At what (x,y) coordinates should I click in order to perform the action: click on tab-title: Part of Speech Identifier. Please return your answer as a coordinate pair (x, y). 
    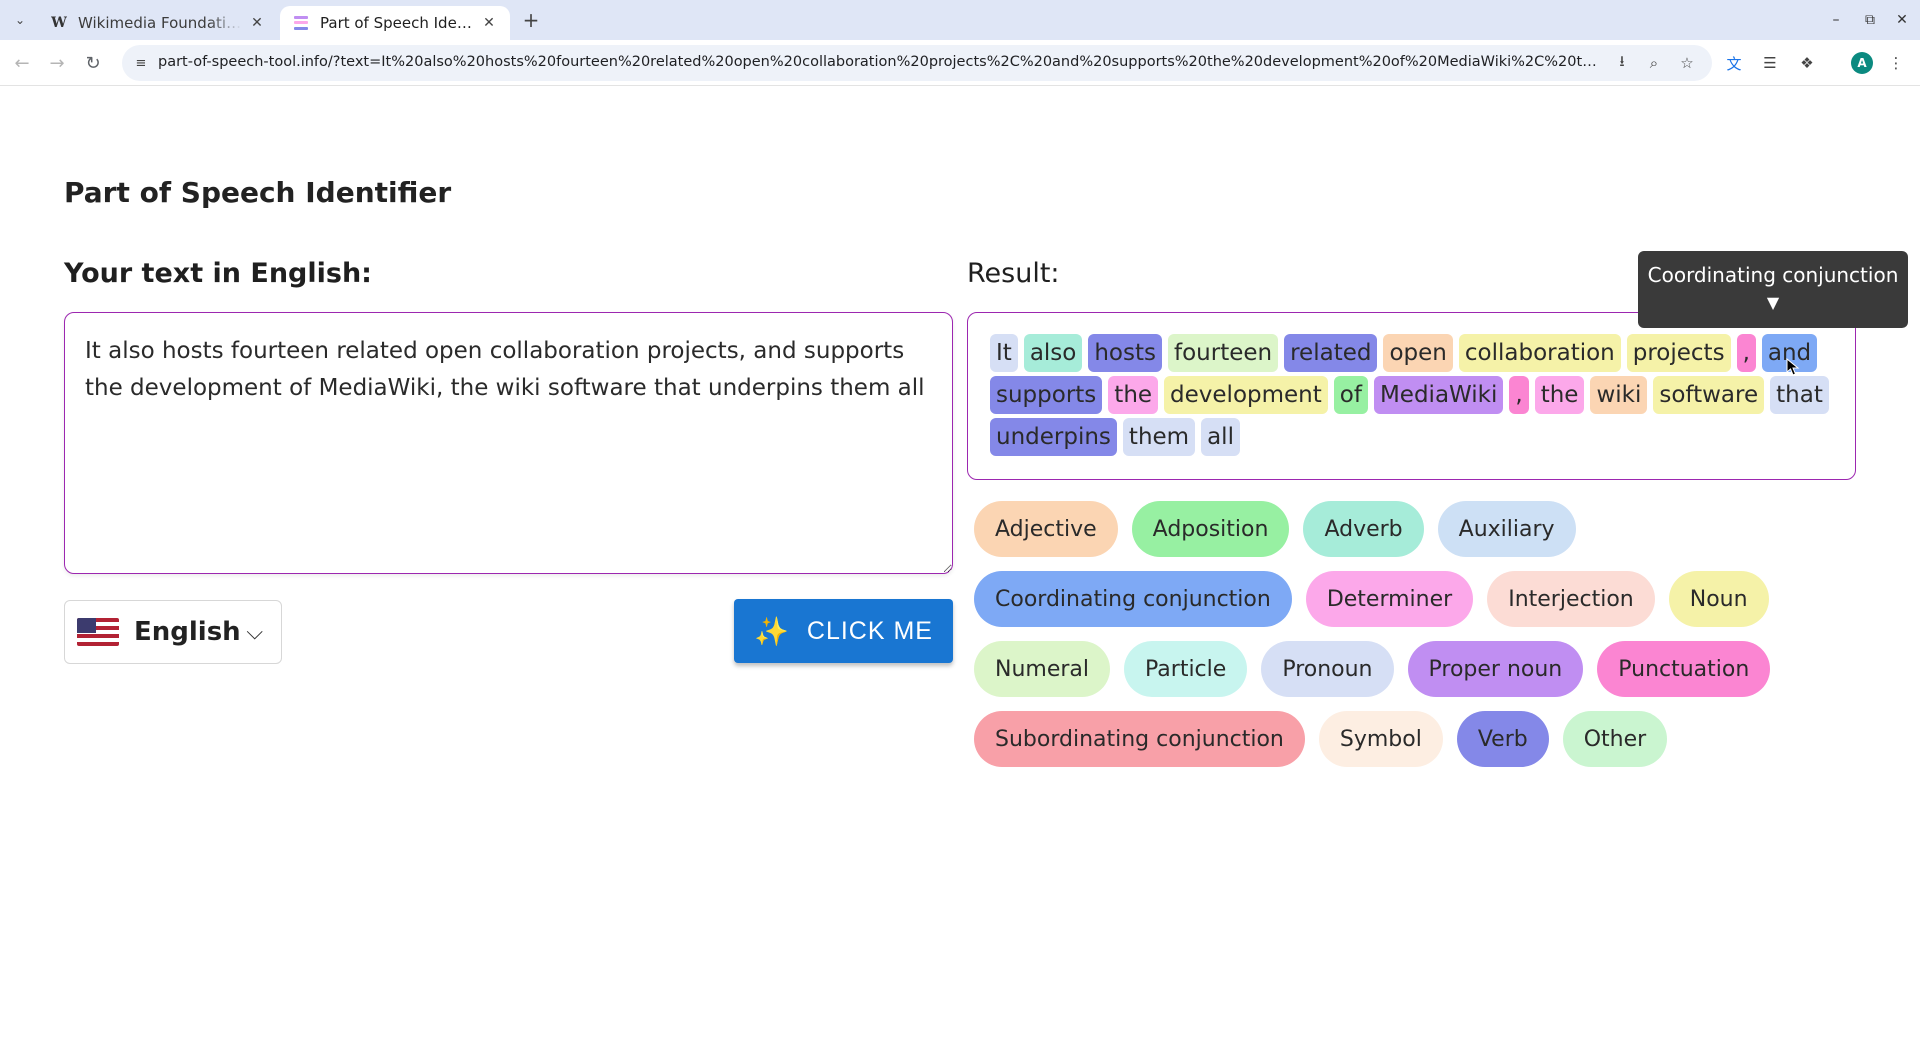
    Looking at the image, I should click on (397, 23).